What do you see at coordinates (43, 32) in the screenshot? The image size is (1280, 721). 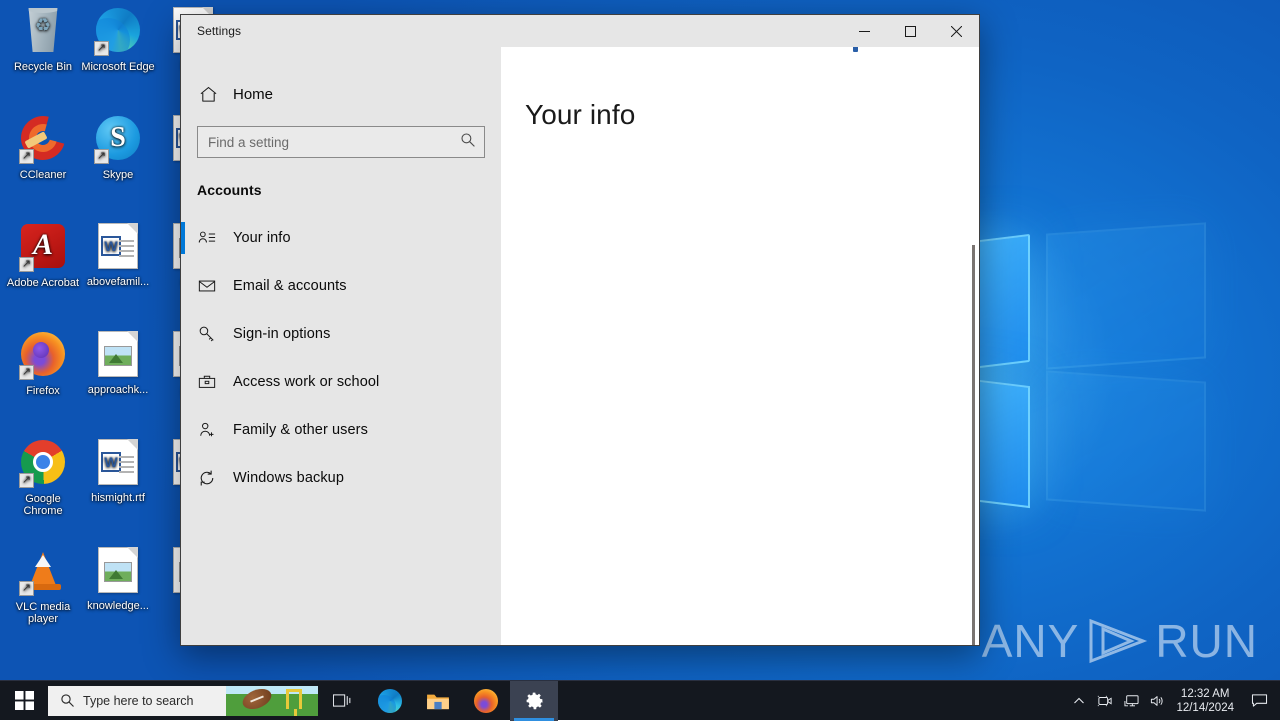 I see `recycle-bin-icon: ♻` at bounding box center [43, 32].